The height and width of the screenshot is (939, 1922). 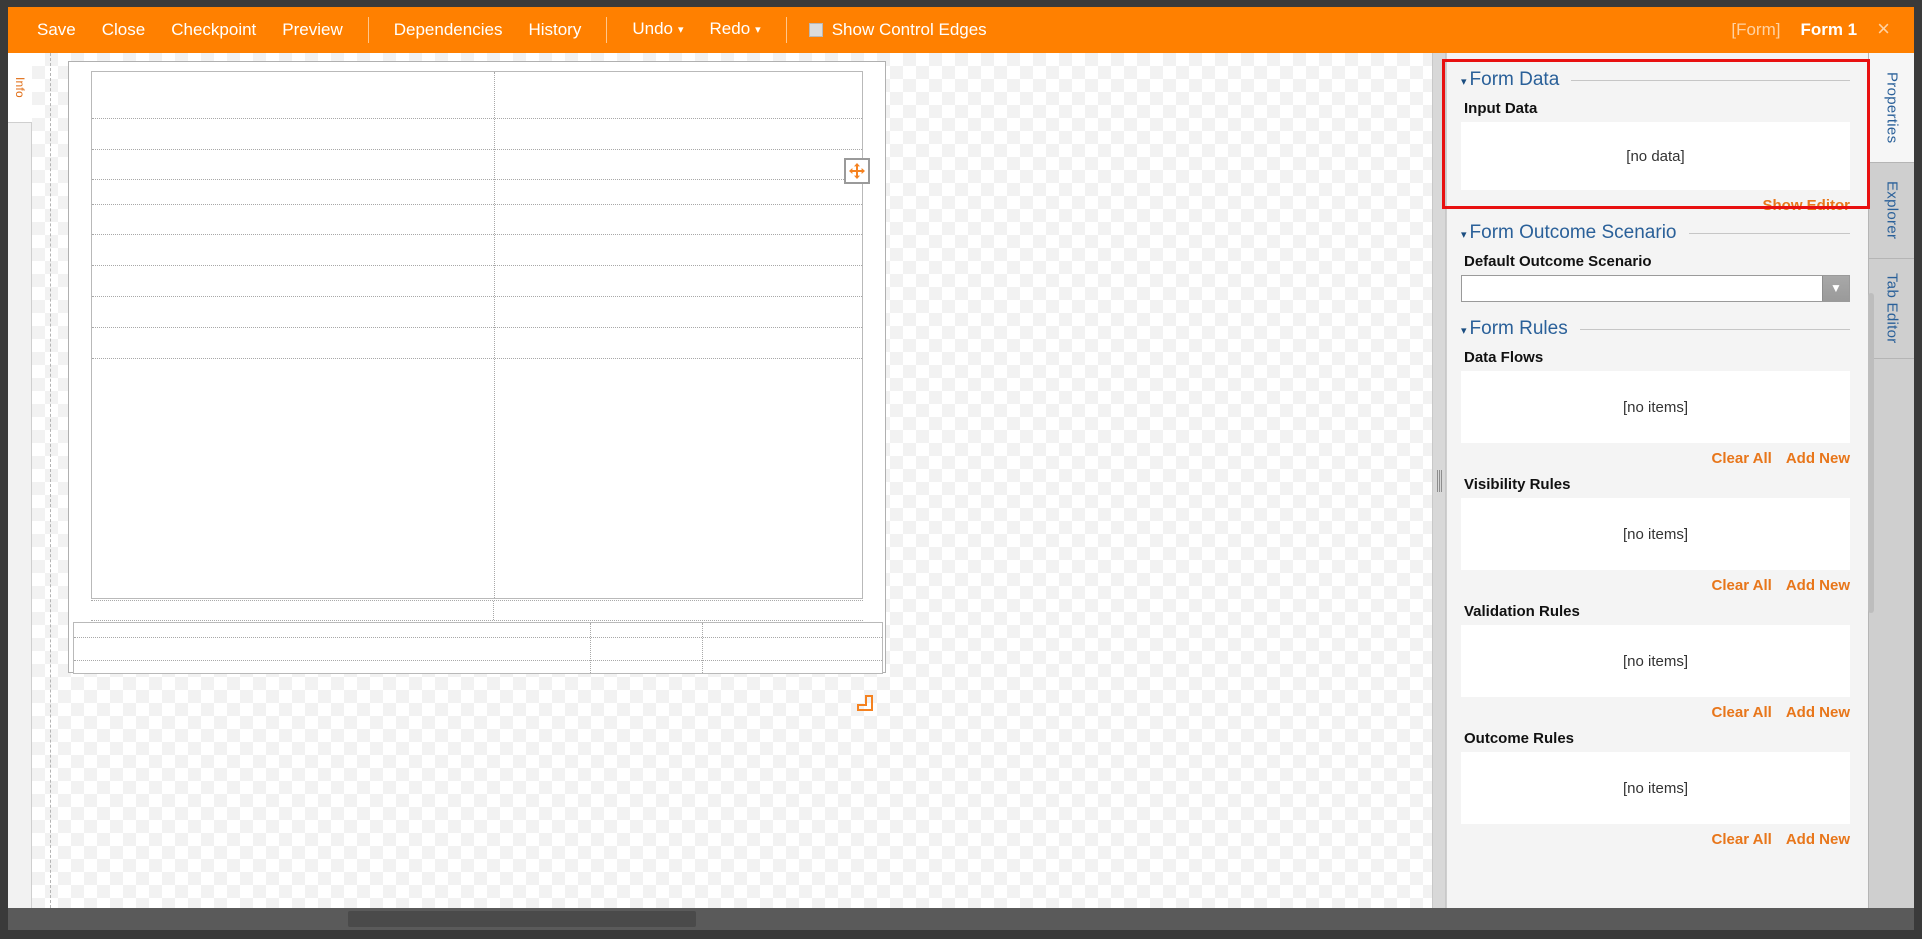 I want to click on preview-button: Preview, so click(x=312, y=30).